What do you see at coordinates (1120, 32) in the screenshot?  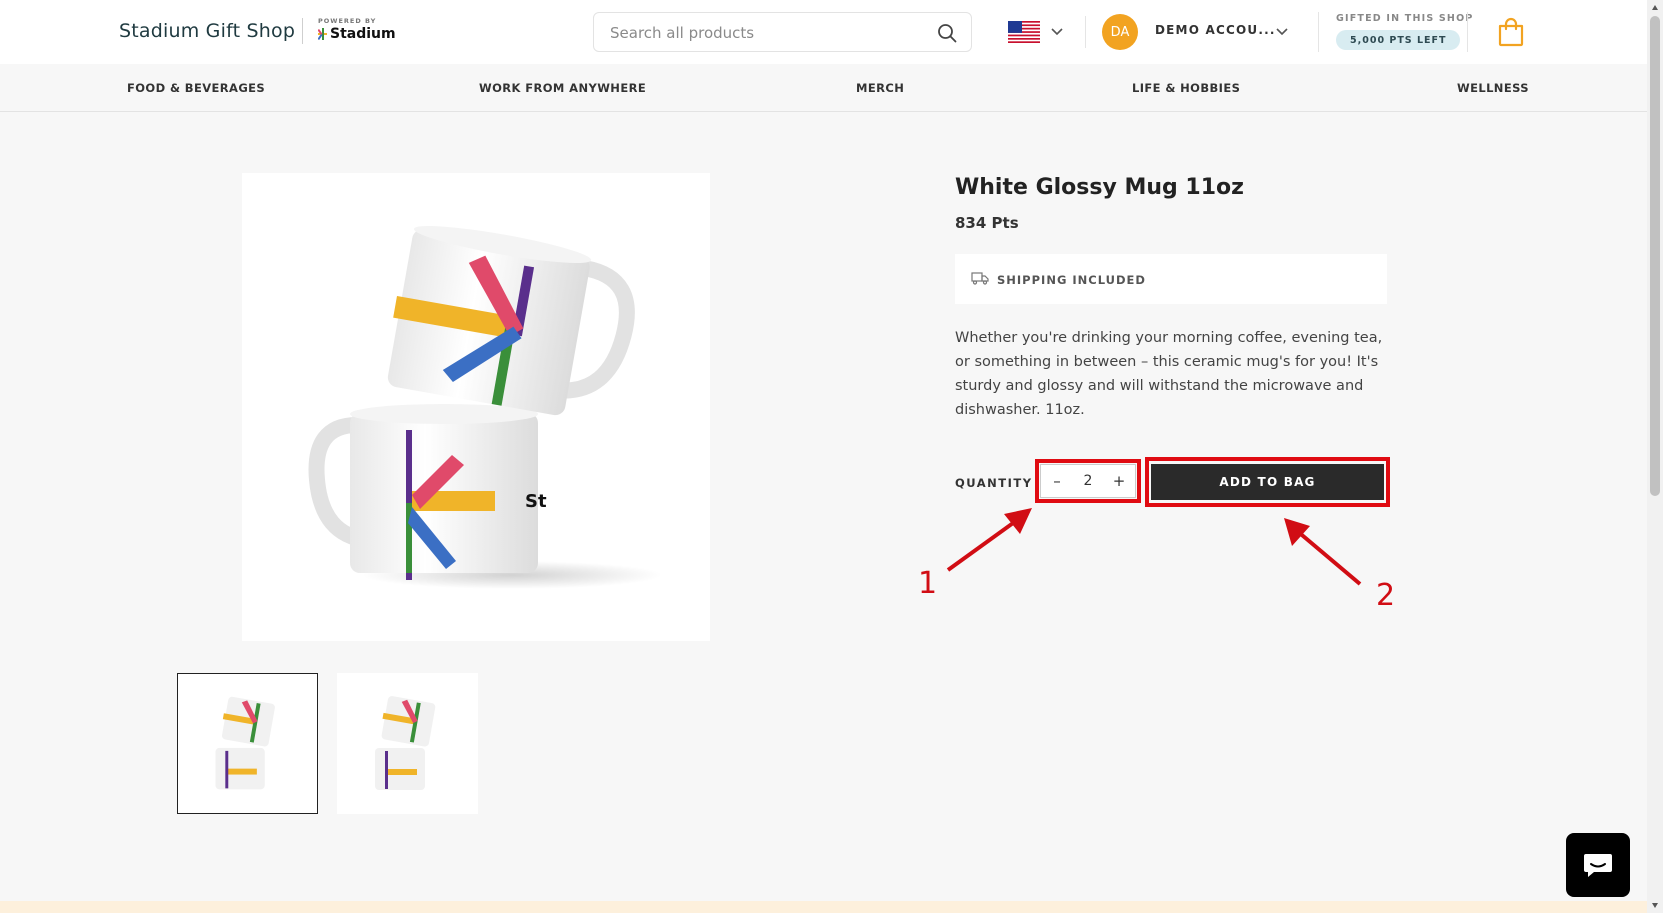 I see `avatar: DA` at bounding box center [1120, 32].